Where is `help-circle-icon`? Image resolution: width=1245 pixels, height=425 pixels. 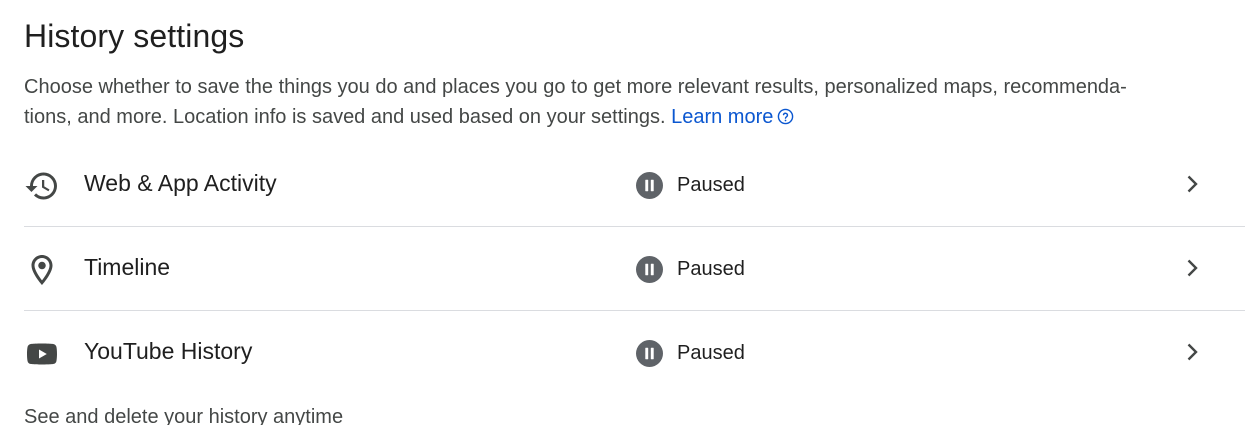
help-circle-icon is located at coordinates (785, 119).